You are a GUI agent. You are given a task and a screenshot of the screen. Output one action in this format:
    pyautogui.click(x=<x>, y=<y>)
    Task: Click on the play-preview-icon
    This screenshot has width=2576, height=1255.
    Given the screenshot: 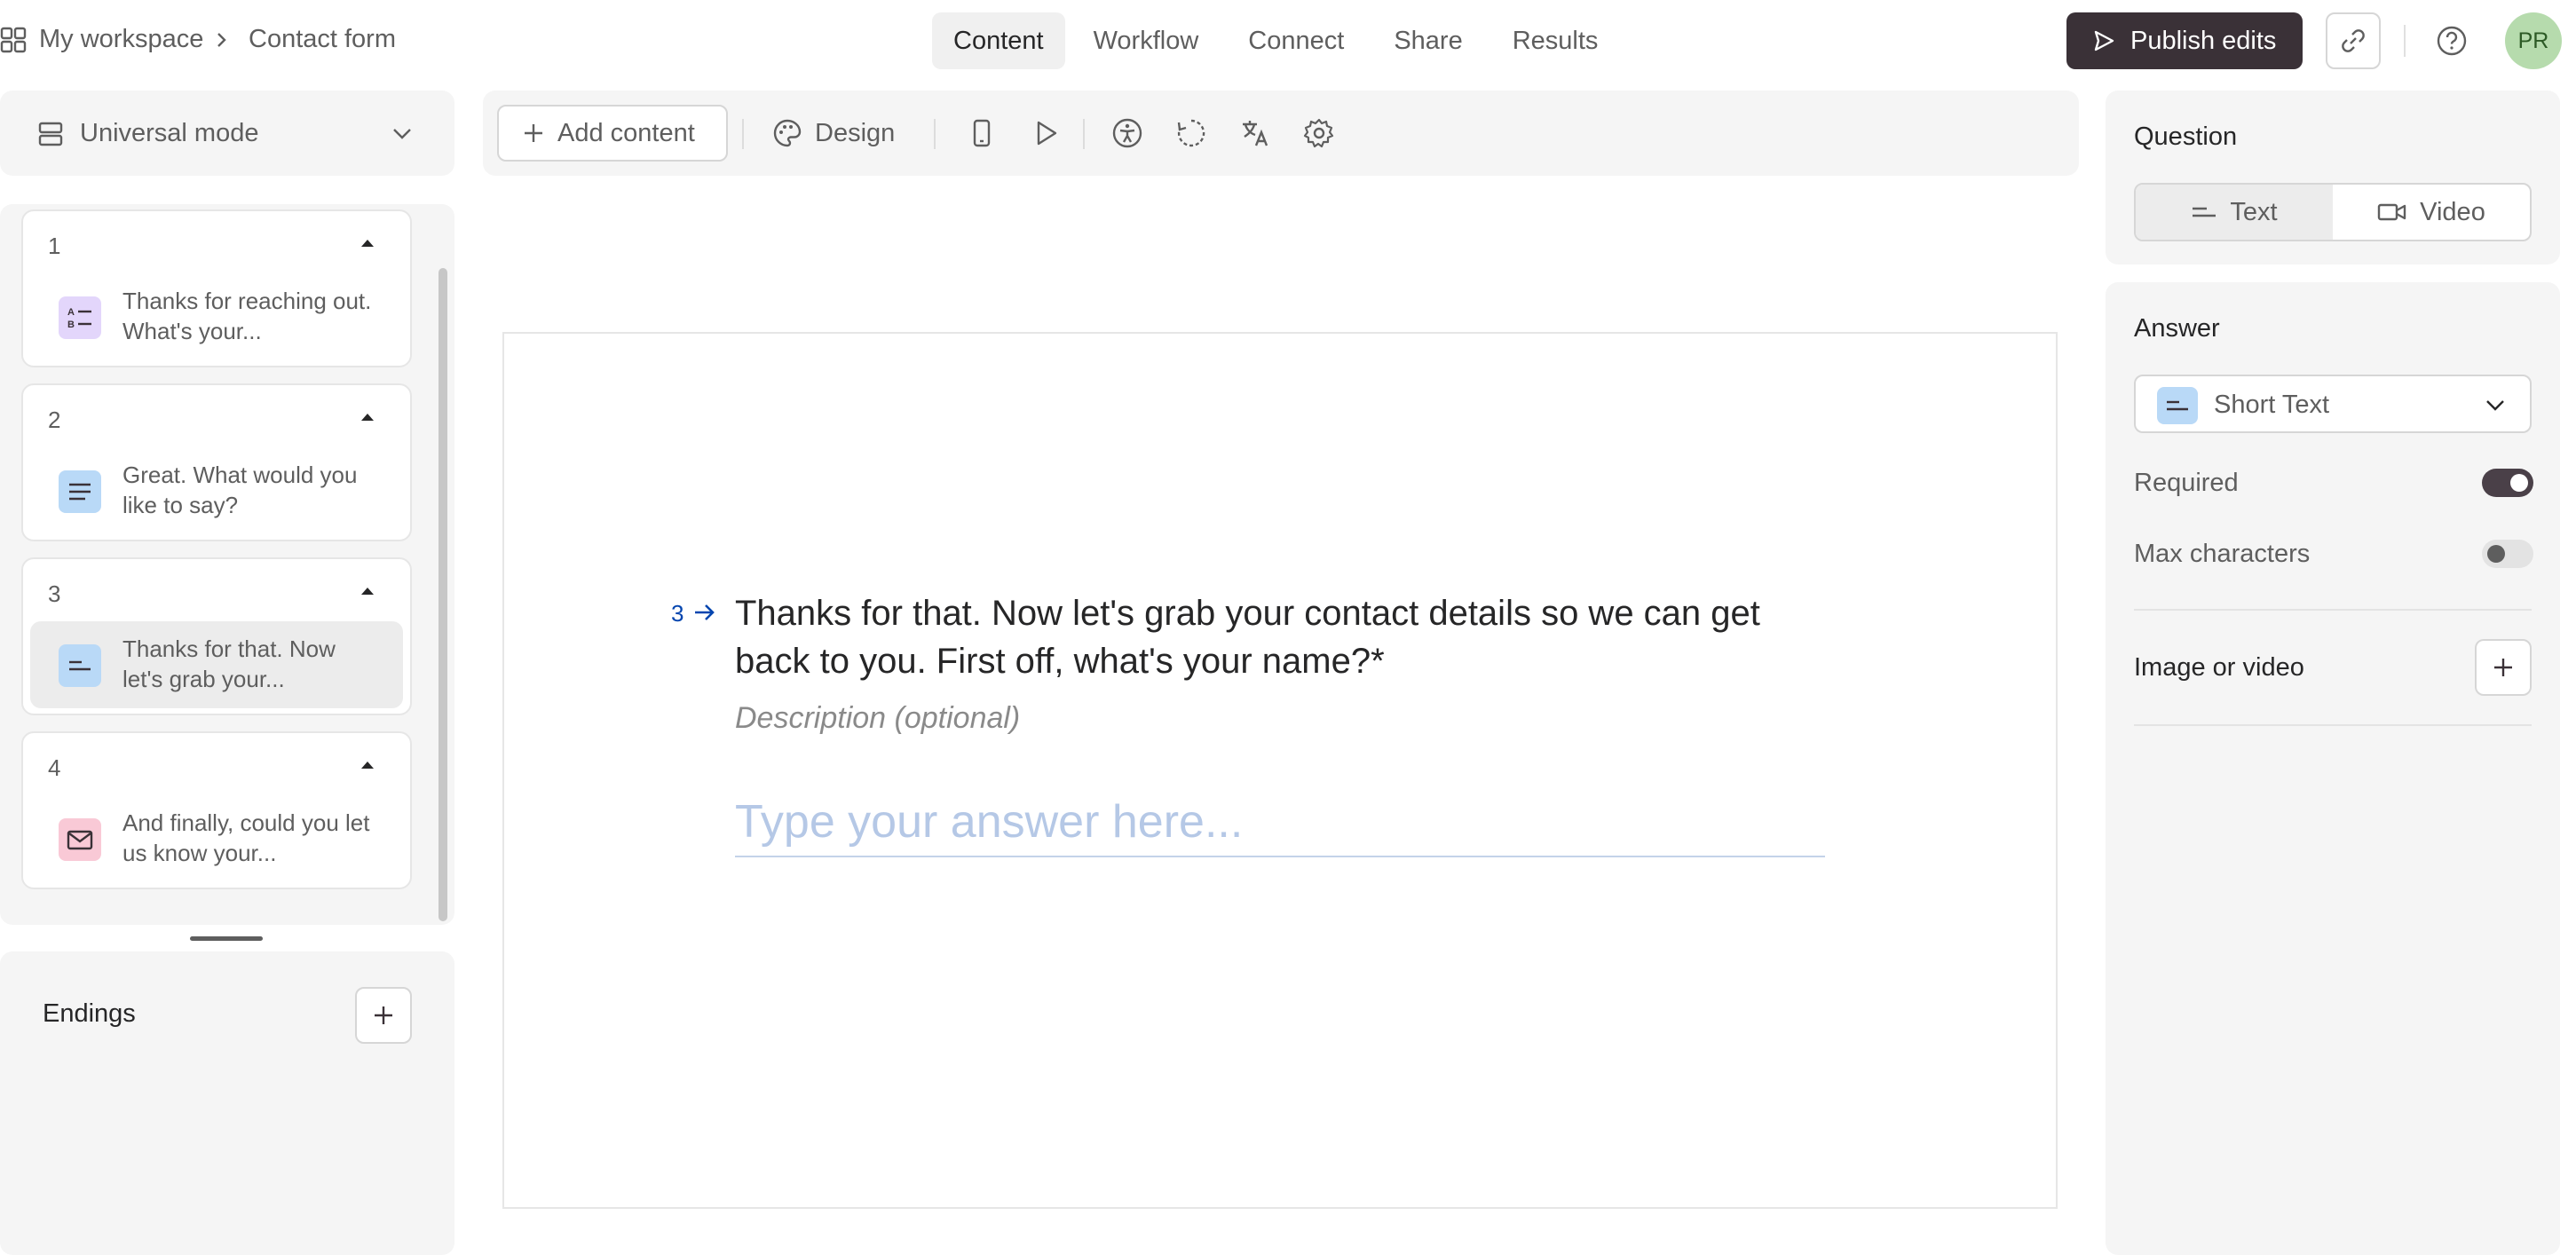 What is the action you would take?
    pyautogui.click(x=1046, y=133)
    